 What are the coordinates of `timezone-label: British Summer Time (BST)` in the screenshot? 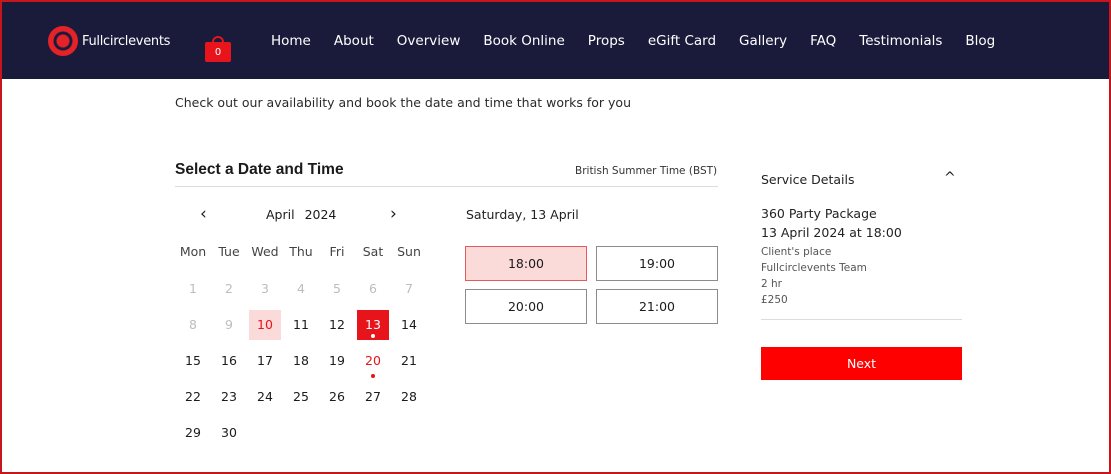 It's located at (646, 171).